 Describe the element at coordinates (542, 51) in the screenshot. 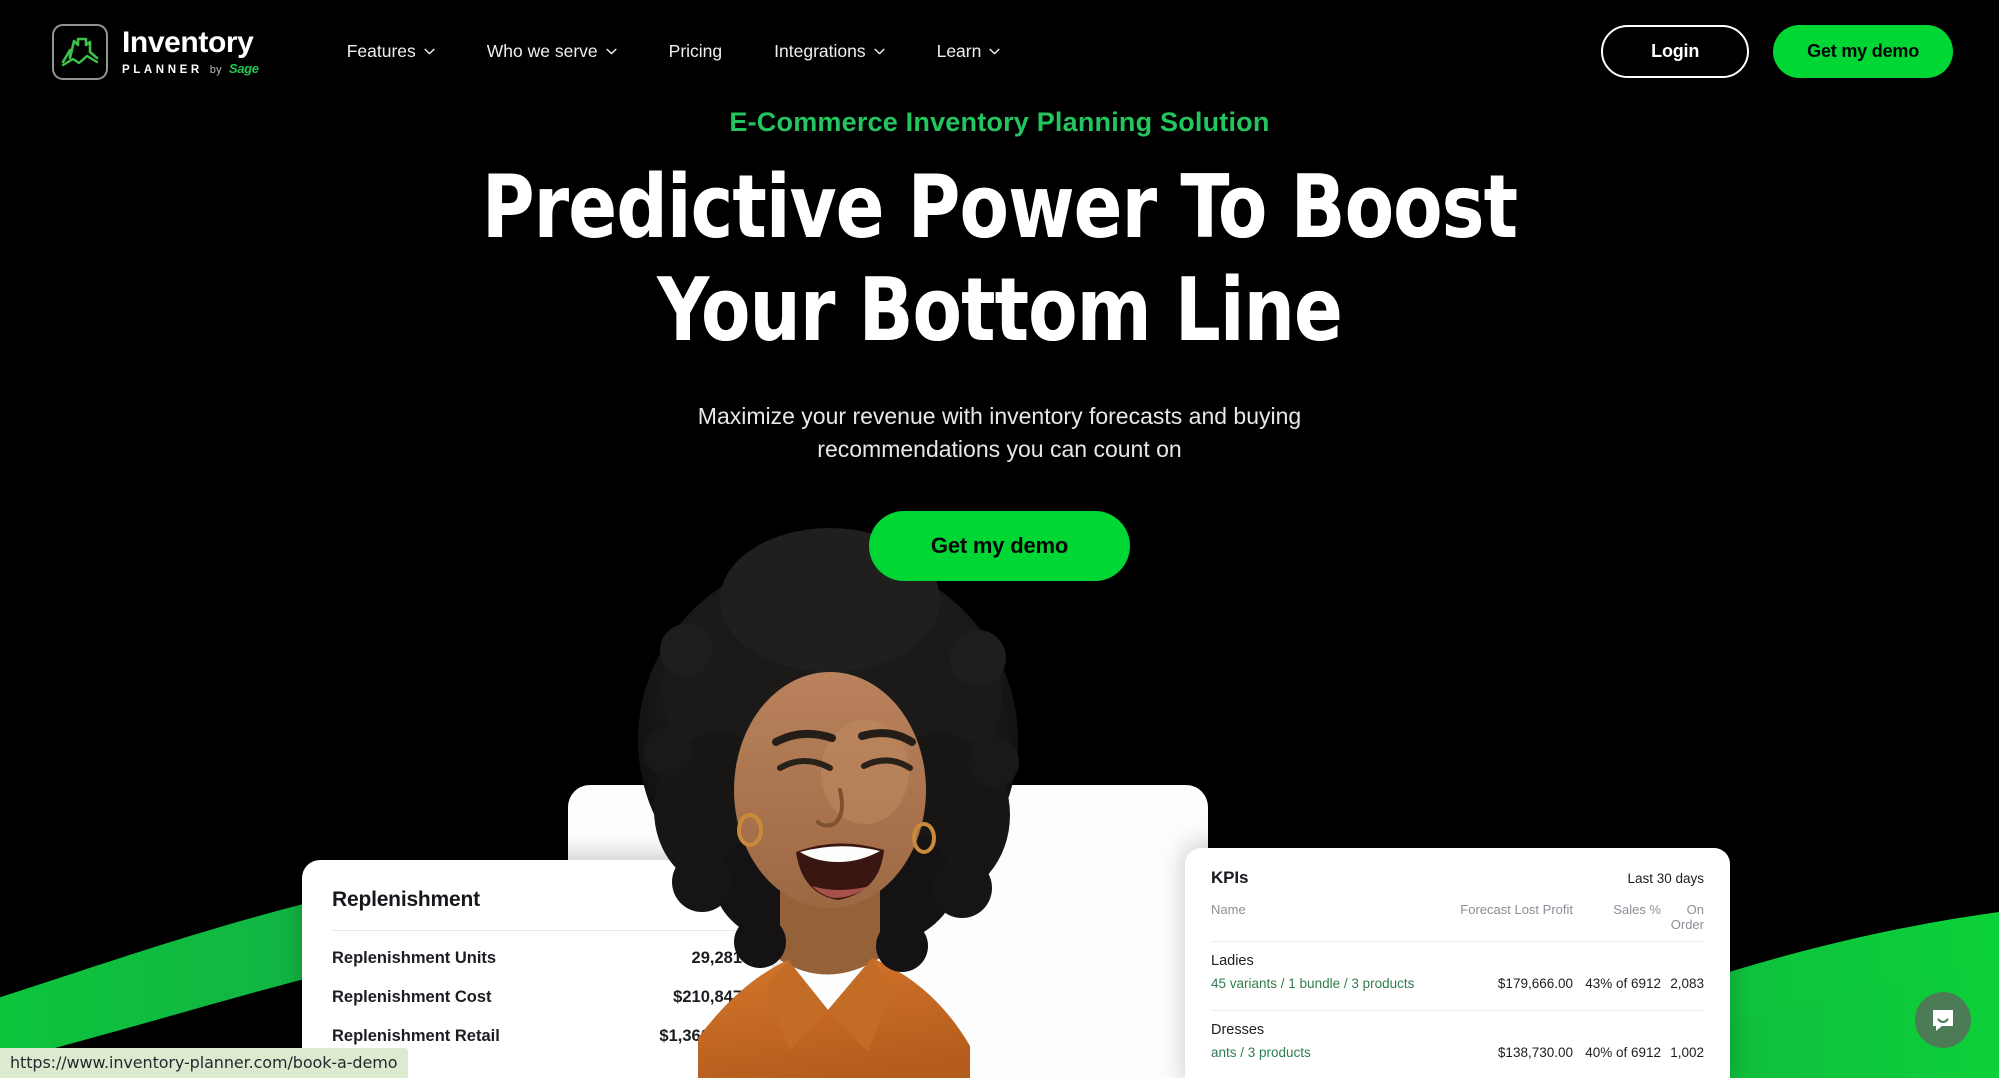

I see `nav-label: Who we serve` at that location.